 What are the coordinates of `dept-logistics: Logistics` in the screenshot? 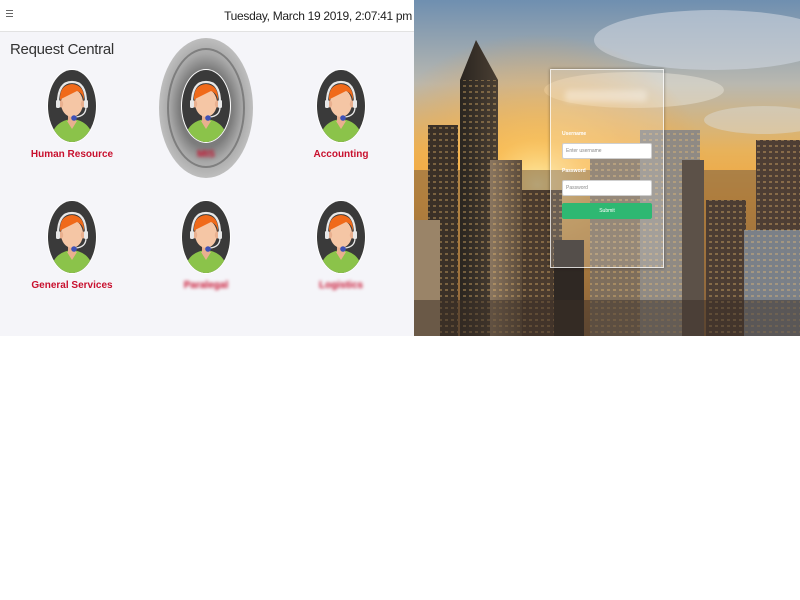 It's located at (341, 245).